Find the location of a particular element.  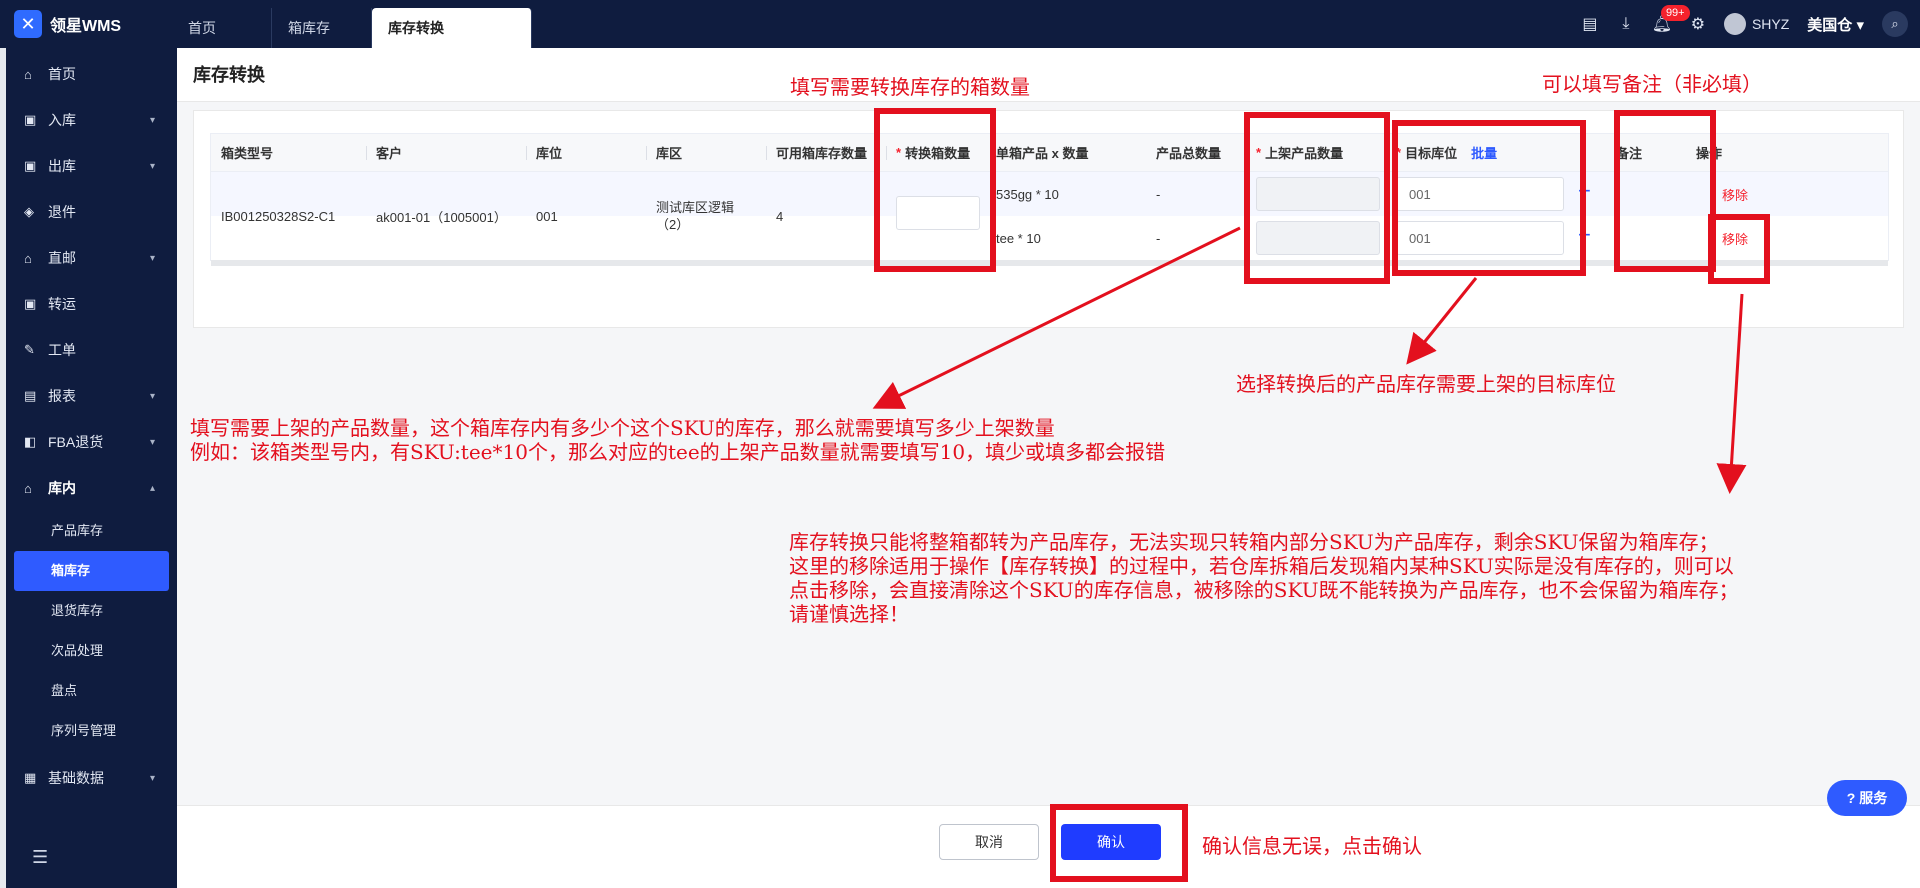

clipboard-icon: ▤ is located at coordinates (1590, 24).